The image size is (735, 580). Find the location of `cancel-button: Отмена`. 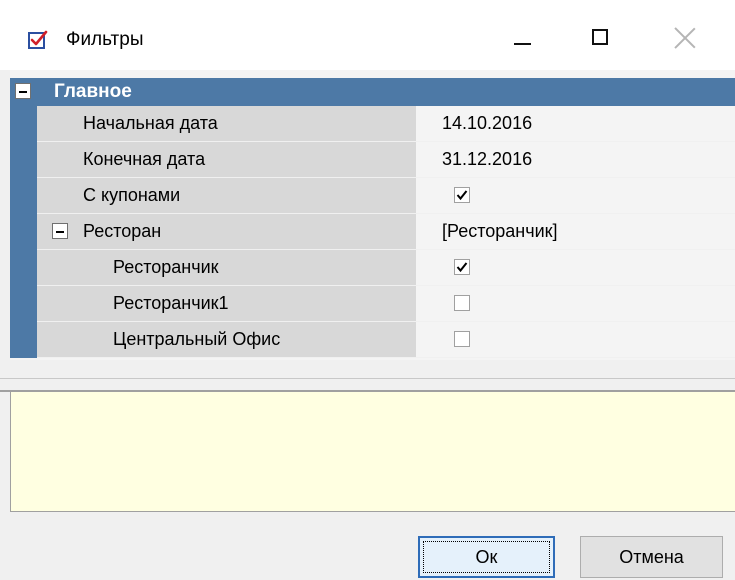

cancel-button: Отмена is located at coordinates (651, 557).